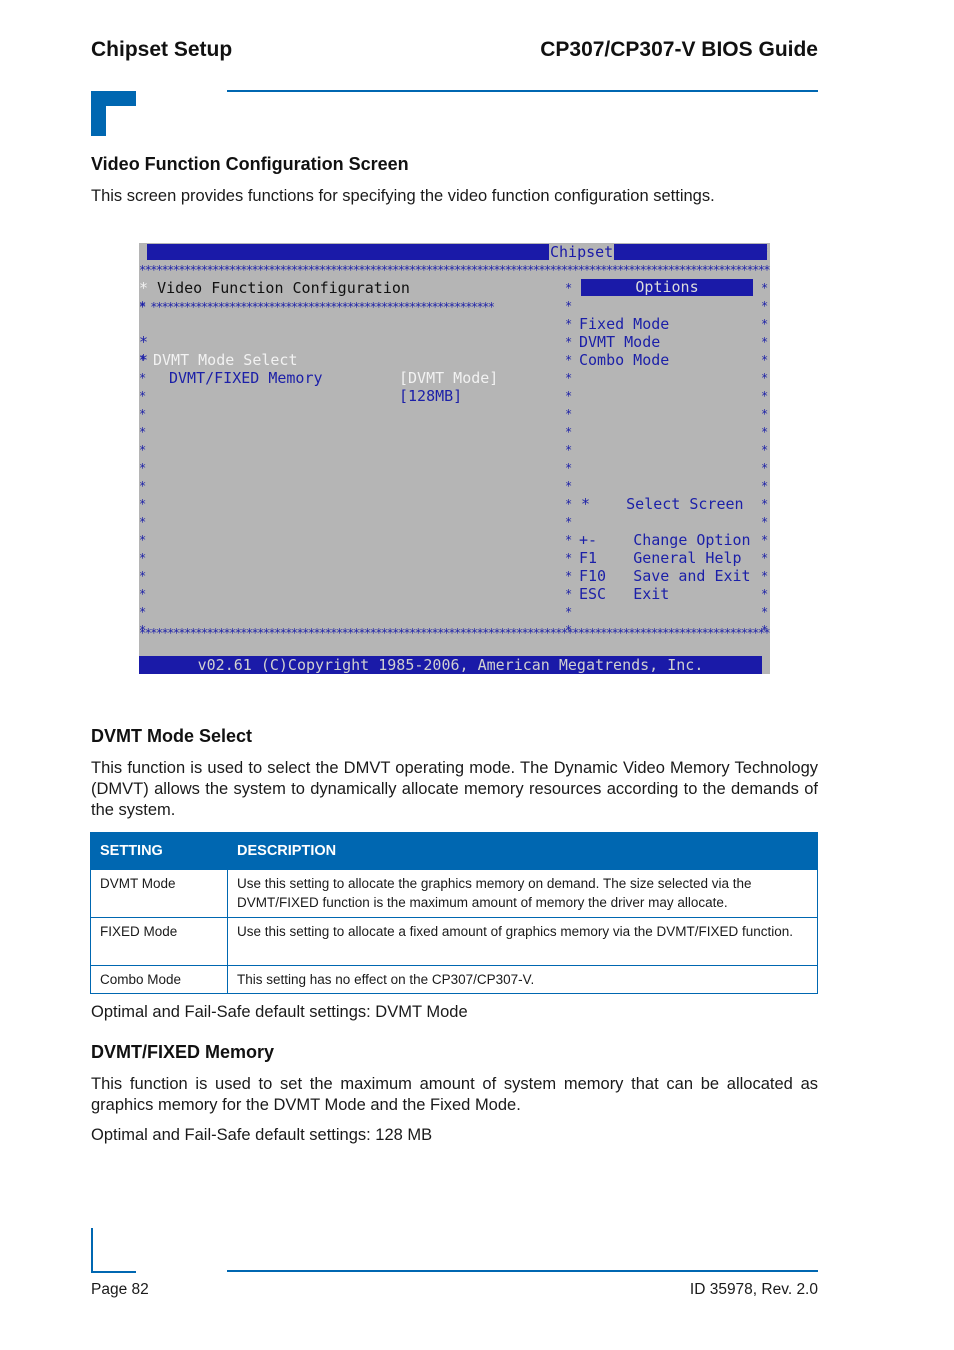 The width and height of the screenshot is (954, 1350). What do you see at coordinates (431, 396) in the screenshot?
I see `bios-item-value: [128MB]` at bounding box center [431, 396].